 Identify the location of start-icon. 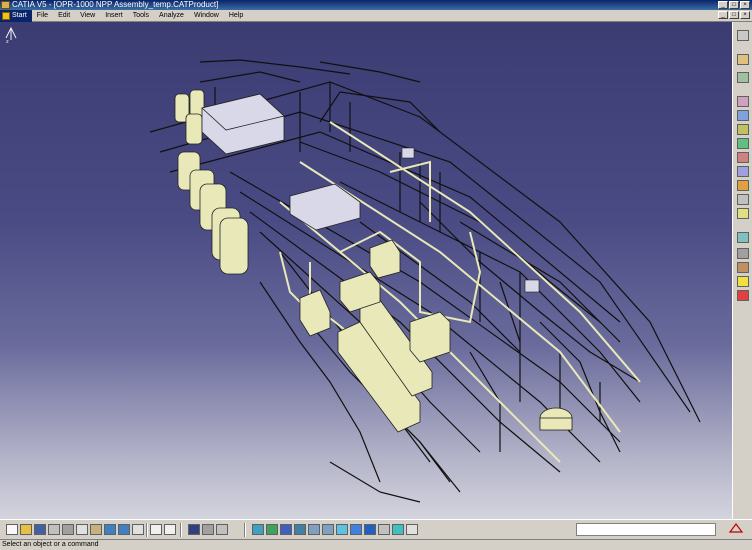
(6, 15).